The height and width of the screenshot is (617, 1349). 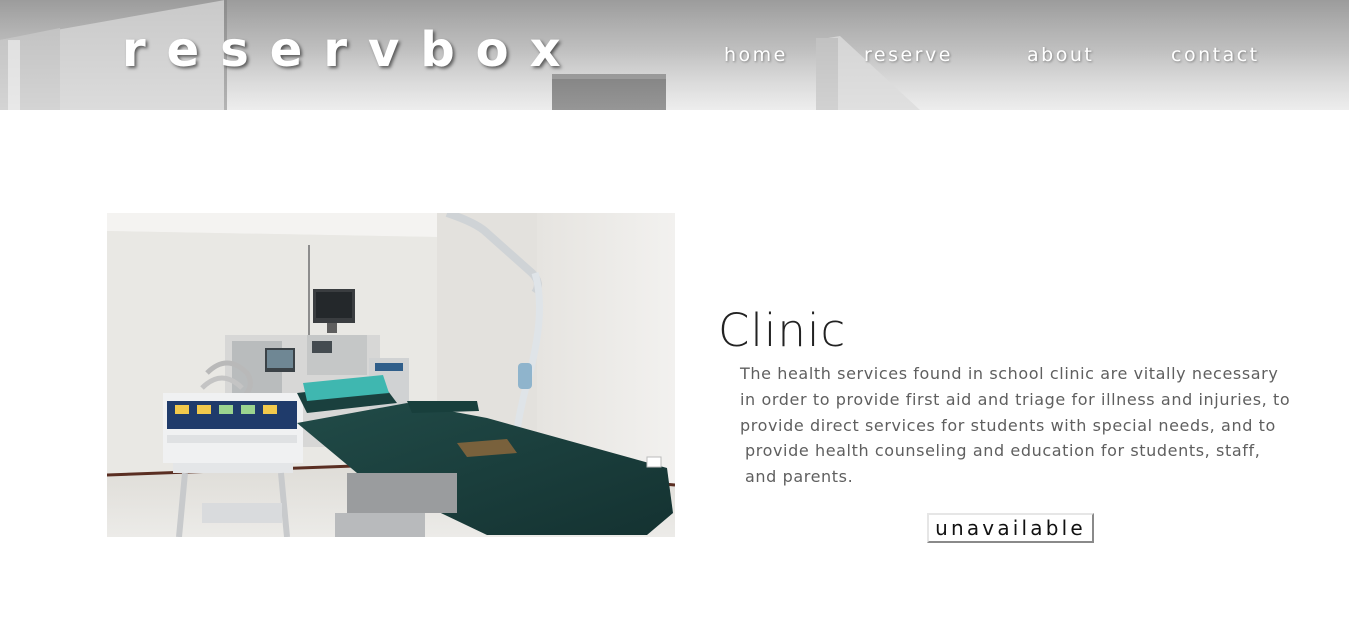 I want to click on room-title: Clinic, so click(x=782, y=330).